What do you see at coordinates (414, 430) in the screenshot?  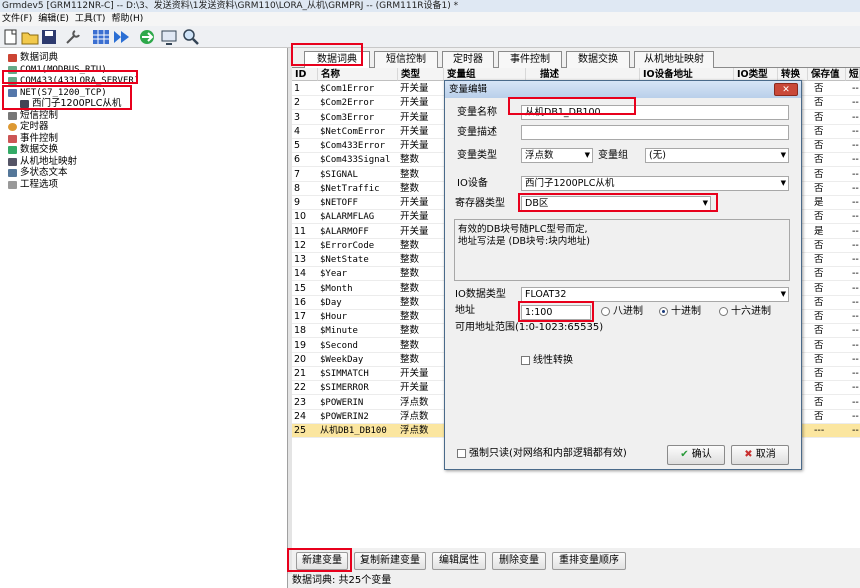 I see `cell-type: 浮点数` at bounding box center [414, 430].